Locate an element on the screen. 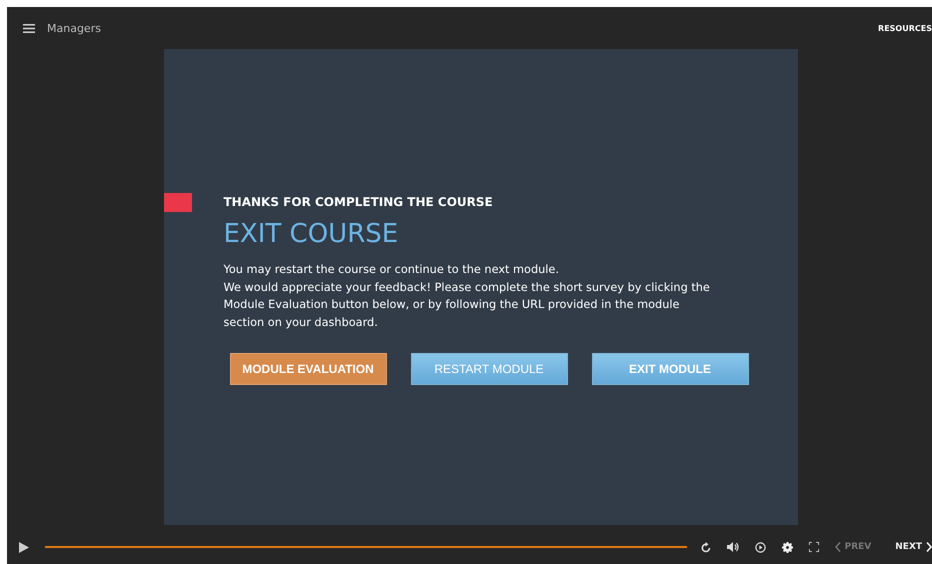 This screenshot has width=932, height=564. play-circle-icon is located at coordinates (760, 547).